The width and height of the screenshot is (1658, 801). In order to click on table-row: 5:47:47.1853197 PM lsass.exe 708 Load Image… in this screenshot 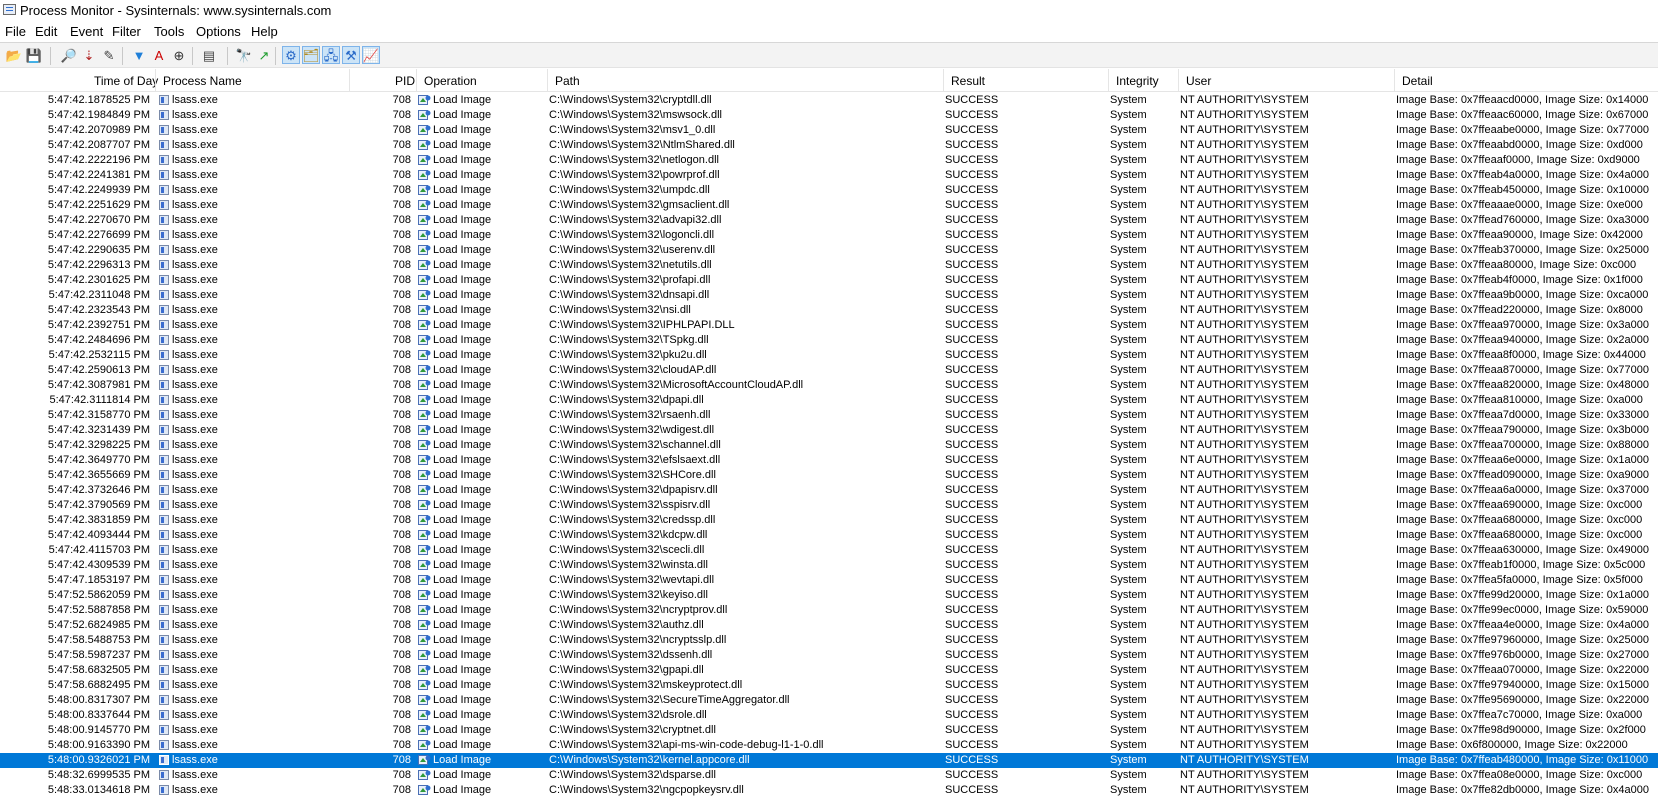, I will do `click(829, 580)`.